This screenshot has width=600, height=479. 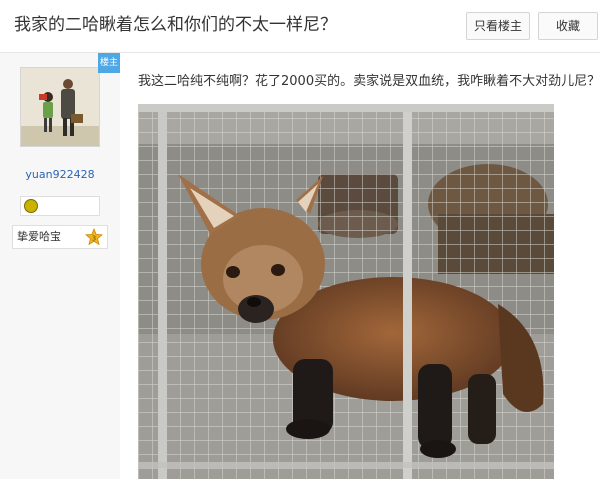 What do you see at coordinates (60, 174) in the screenshot?
I see `username-link: yuan922428` at bounding box center [60, 174].